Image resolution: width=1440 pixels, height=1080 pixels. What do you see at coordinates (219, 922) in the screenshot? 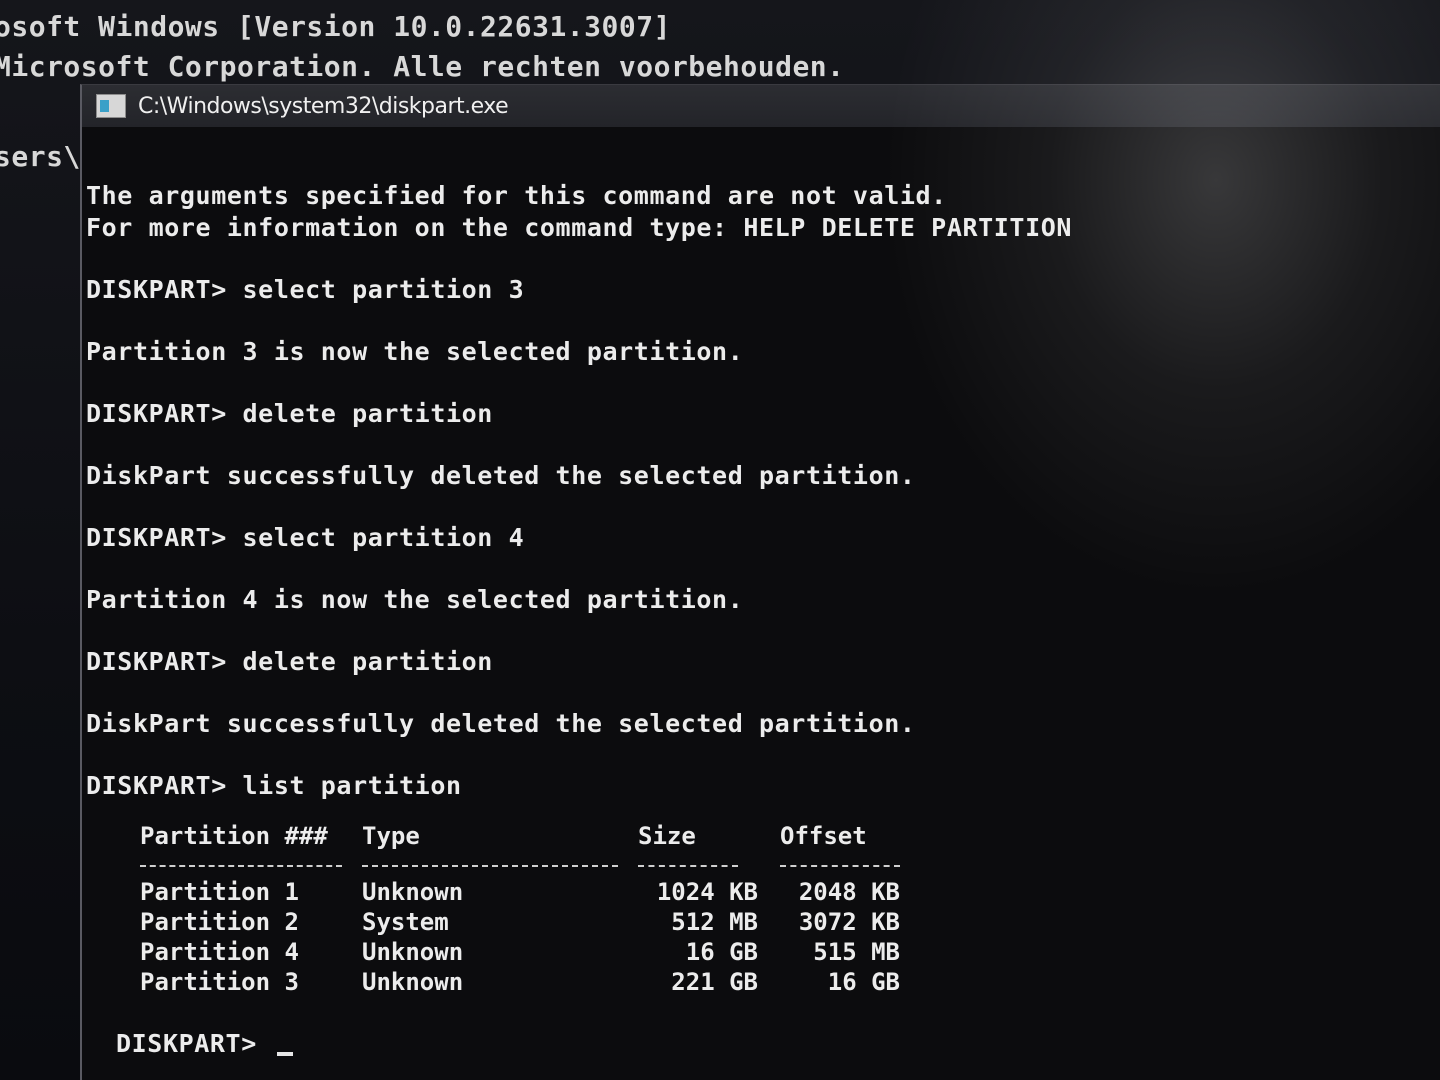
I see `cell-partition: Partition 2` at bounding box center [219, 922].